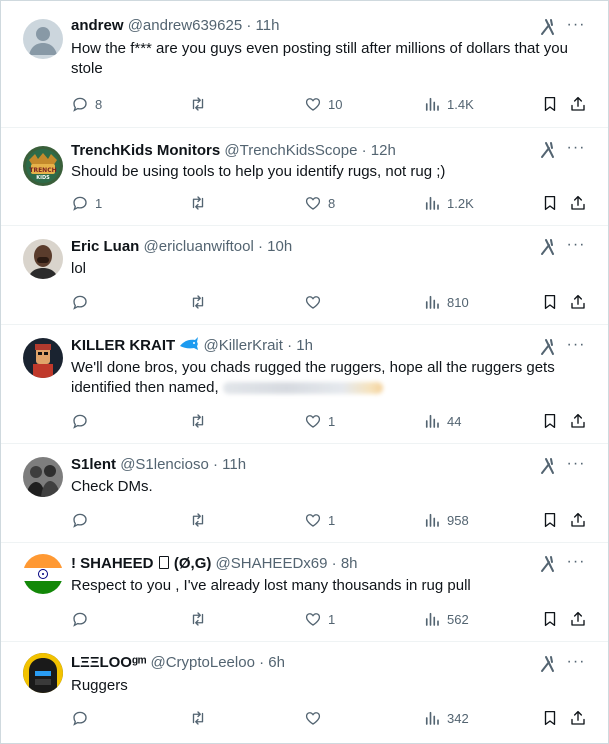 This screenshot has width=609, height=744. What do you see at coordinates (446, 619) in the screenshot?
I see `views-button: 562` at bounding box center [446, 619].